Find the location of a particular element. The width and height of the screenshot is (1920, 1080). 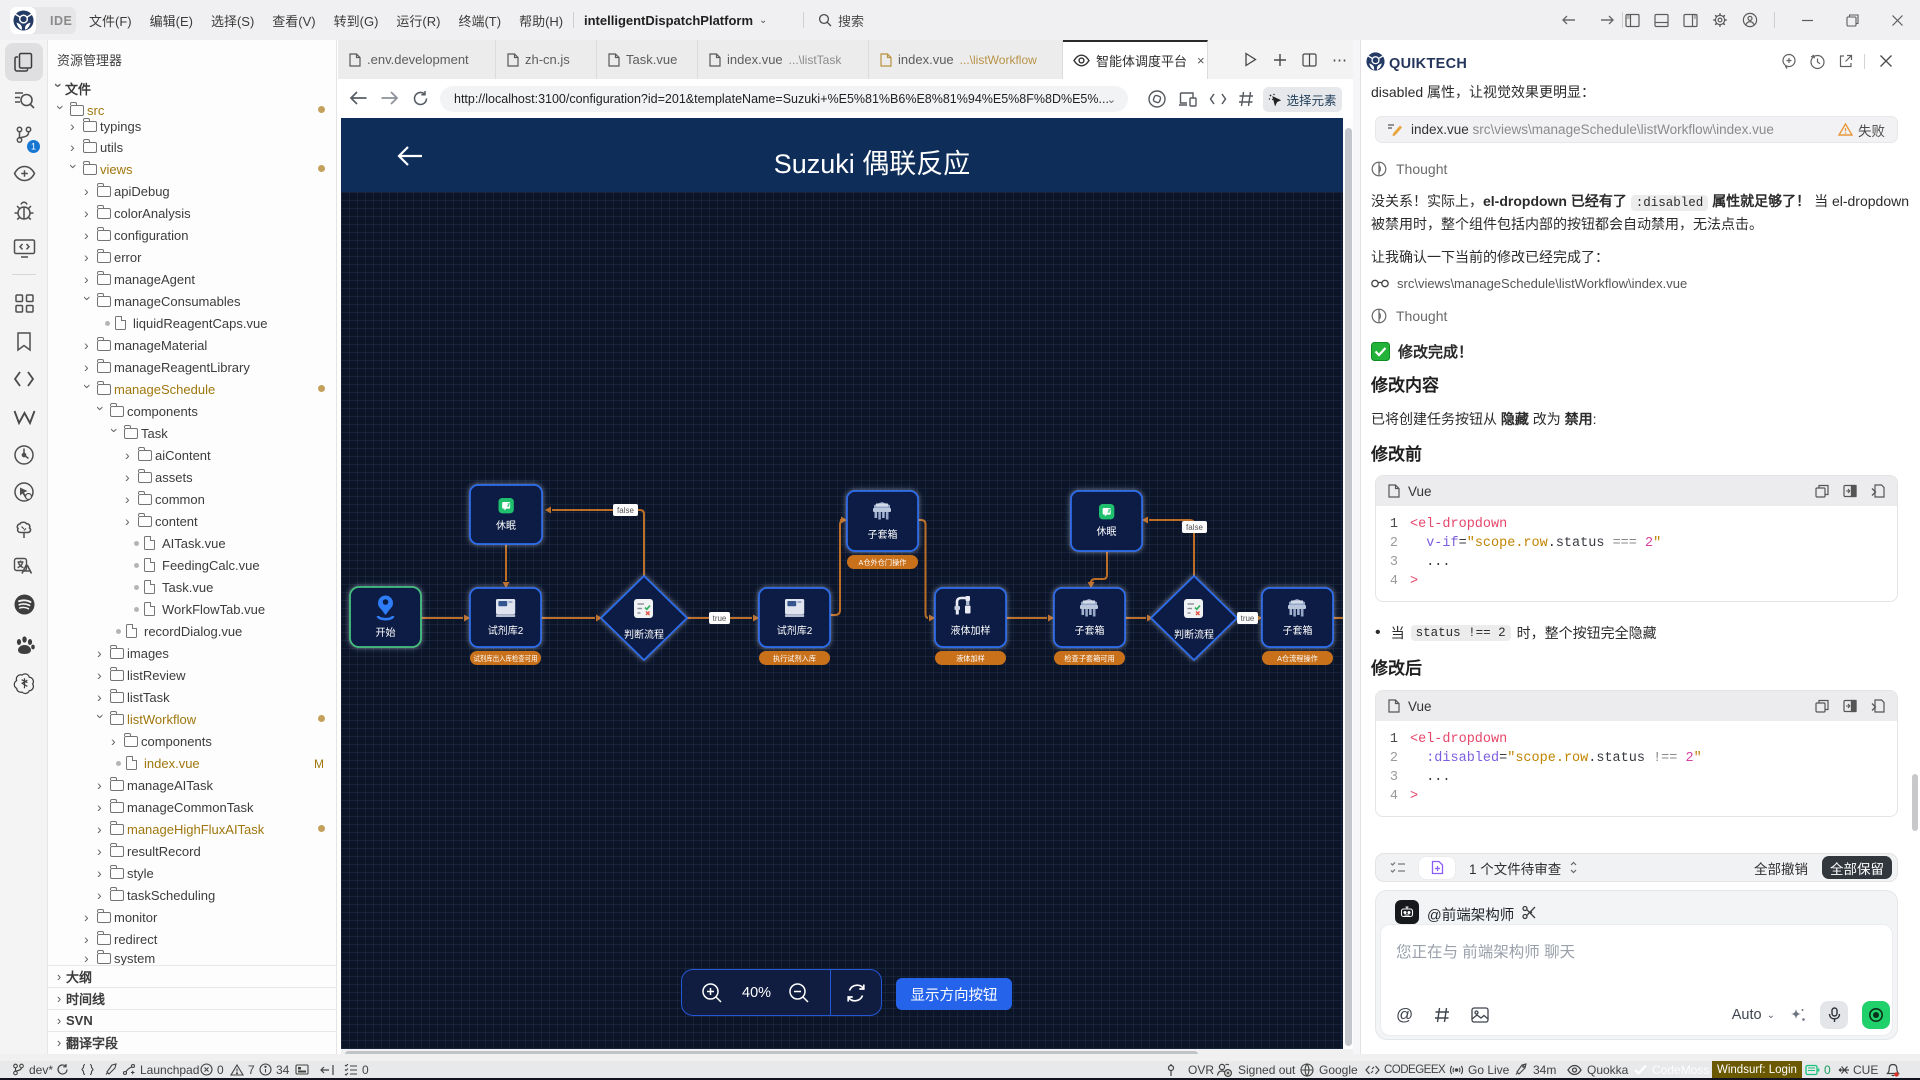

svg-text: A仓外仓门操作 is located at coordinates (883, 562).